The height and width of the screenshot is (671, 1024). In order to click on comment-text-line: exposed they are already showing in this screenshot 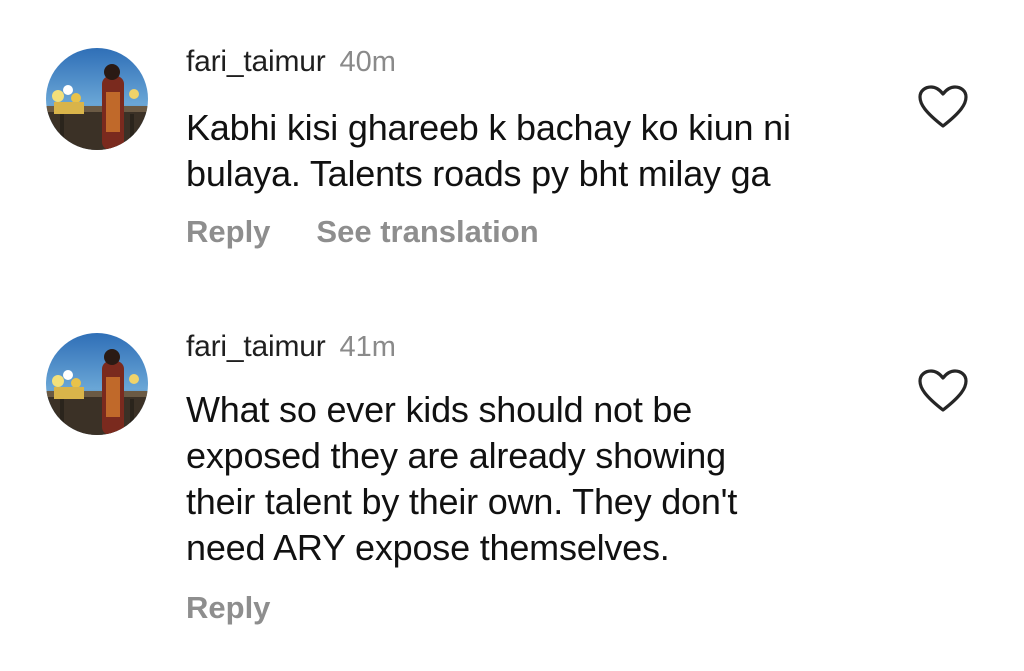, I will do `click(456, 455)`.